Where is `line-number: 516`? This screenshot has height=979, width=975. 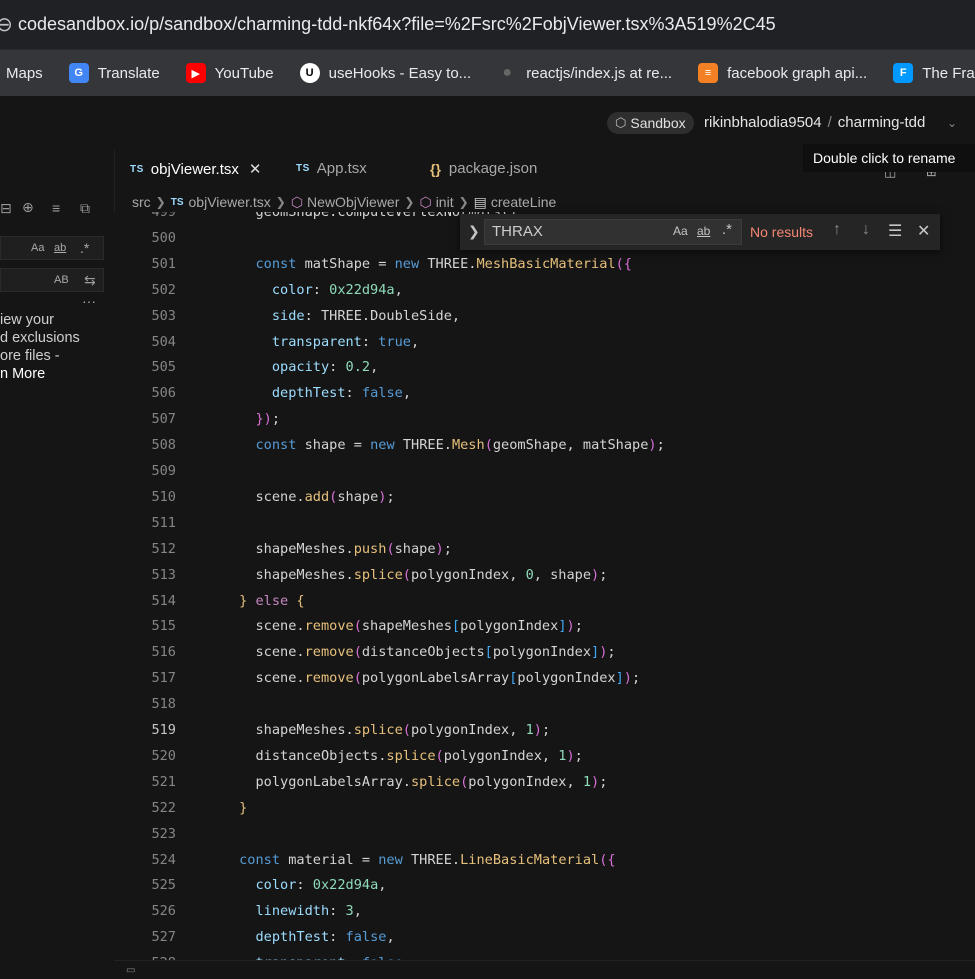 line-number: 516 is located at coordinates (163, 652).